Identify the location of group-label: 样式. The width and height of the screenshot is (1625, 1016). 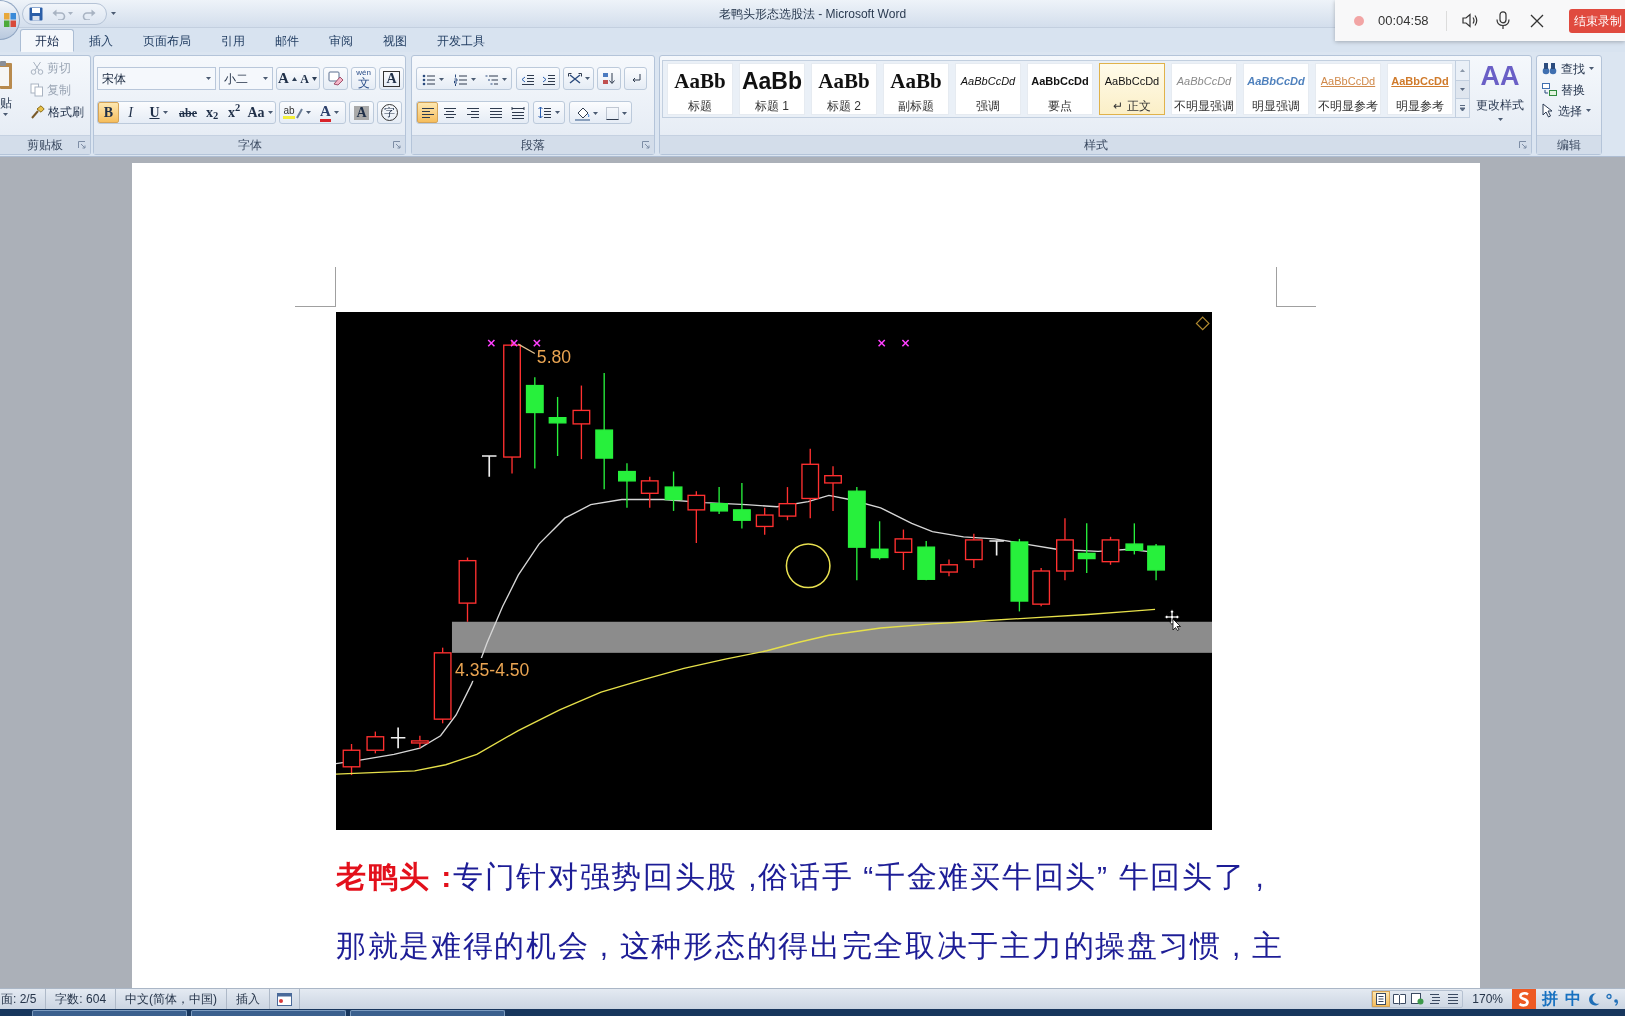
(1095, 145).